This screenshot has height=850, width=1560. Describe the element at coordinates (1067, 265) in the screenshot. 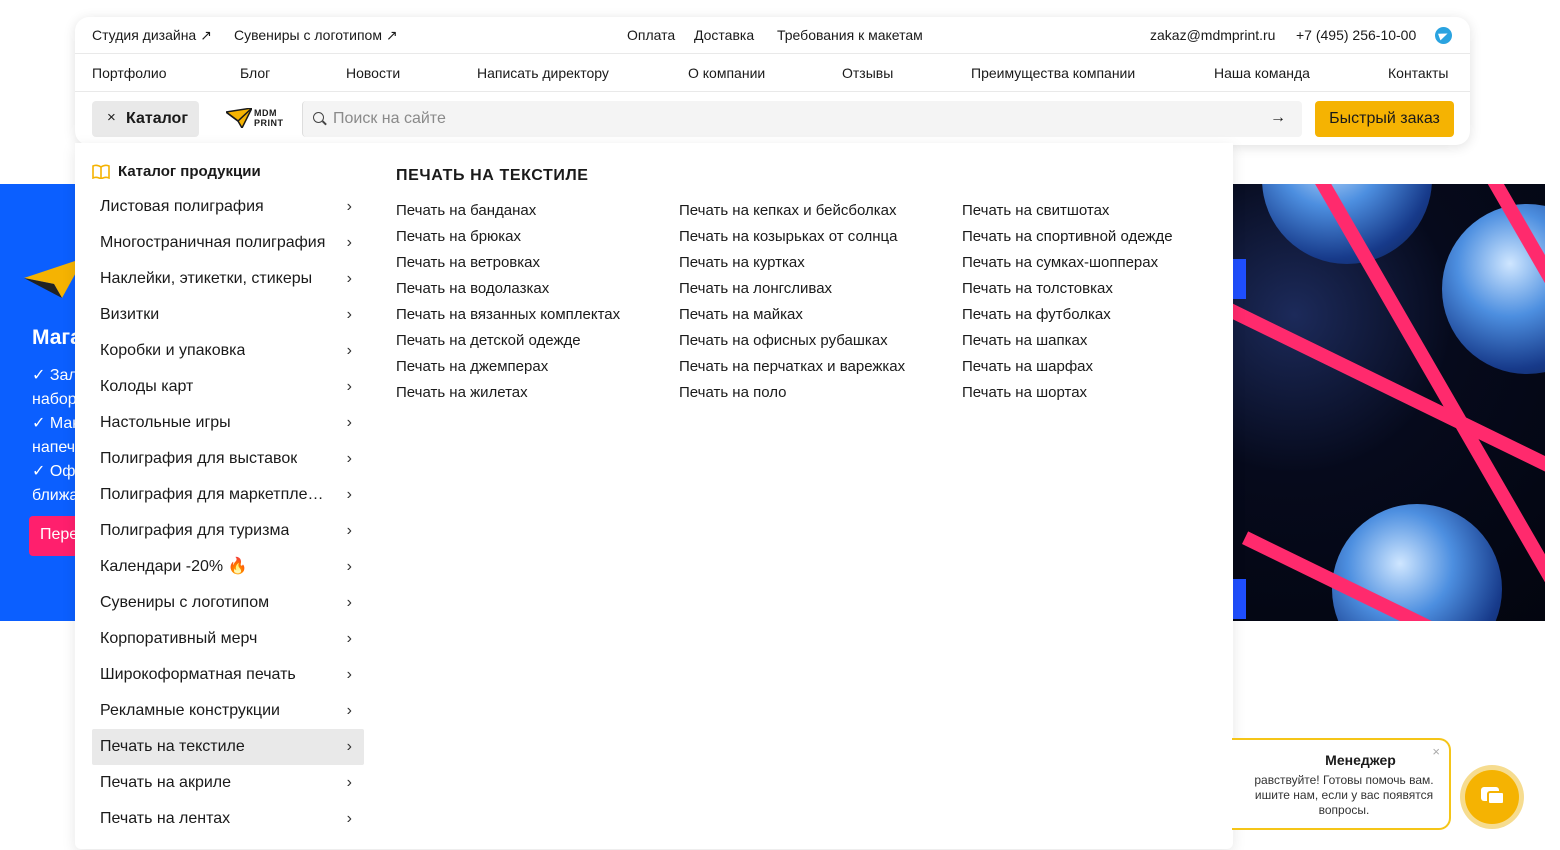

I see `subcategory-link: Печать на сумках-шопперах` at that location.